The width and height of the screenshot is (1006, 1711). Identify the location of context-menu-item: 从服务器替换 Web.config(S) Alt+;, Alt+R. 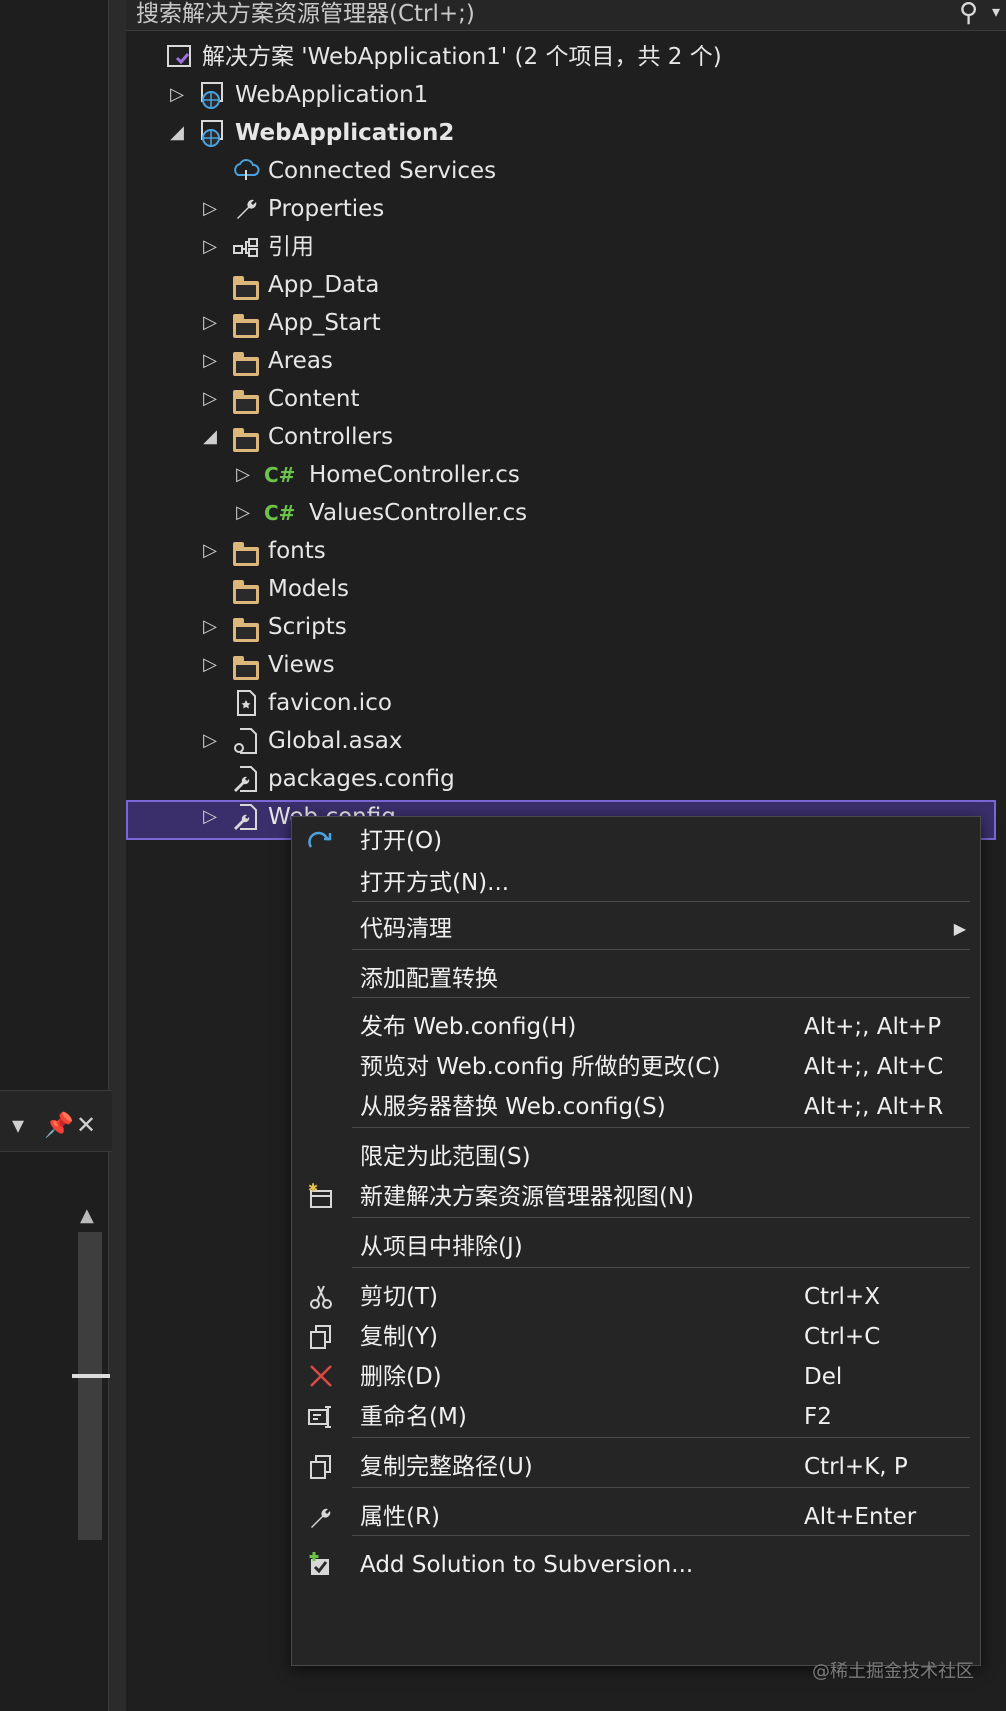
(636, 1107).